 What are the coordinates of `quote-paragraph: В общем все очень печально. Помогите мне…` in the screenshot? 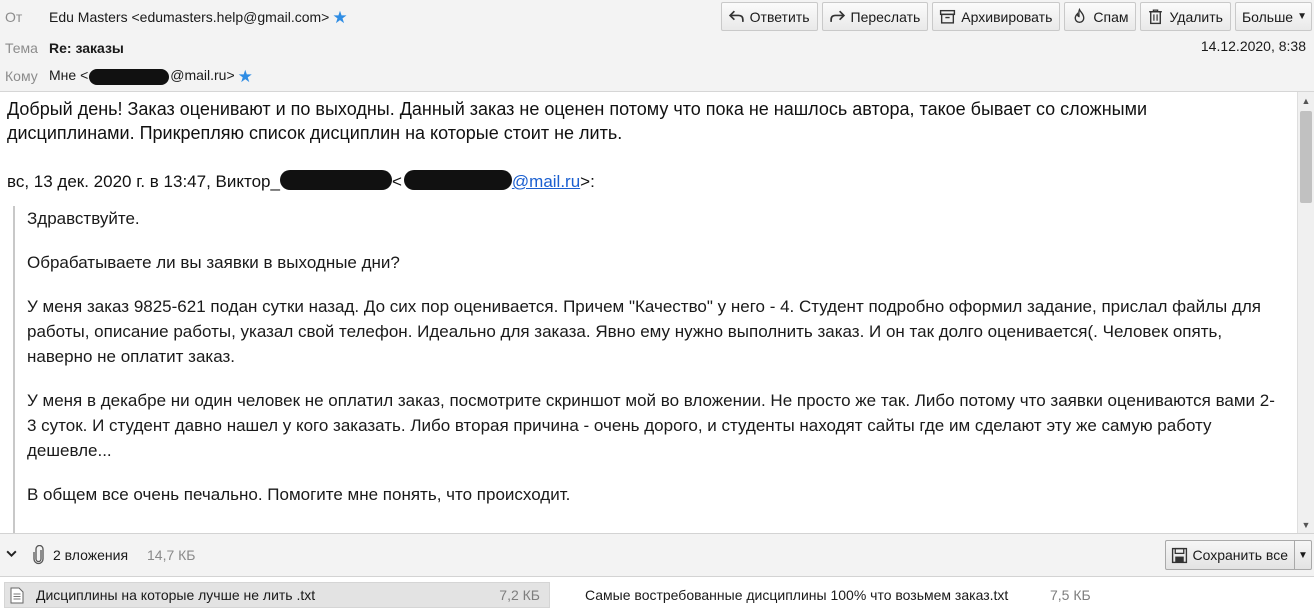 It's located at (299, 494).